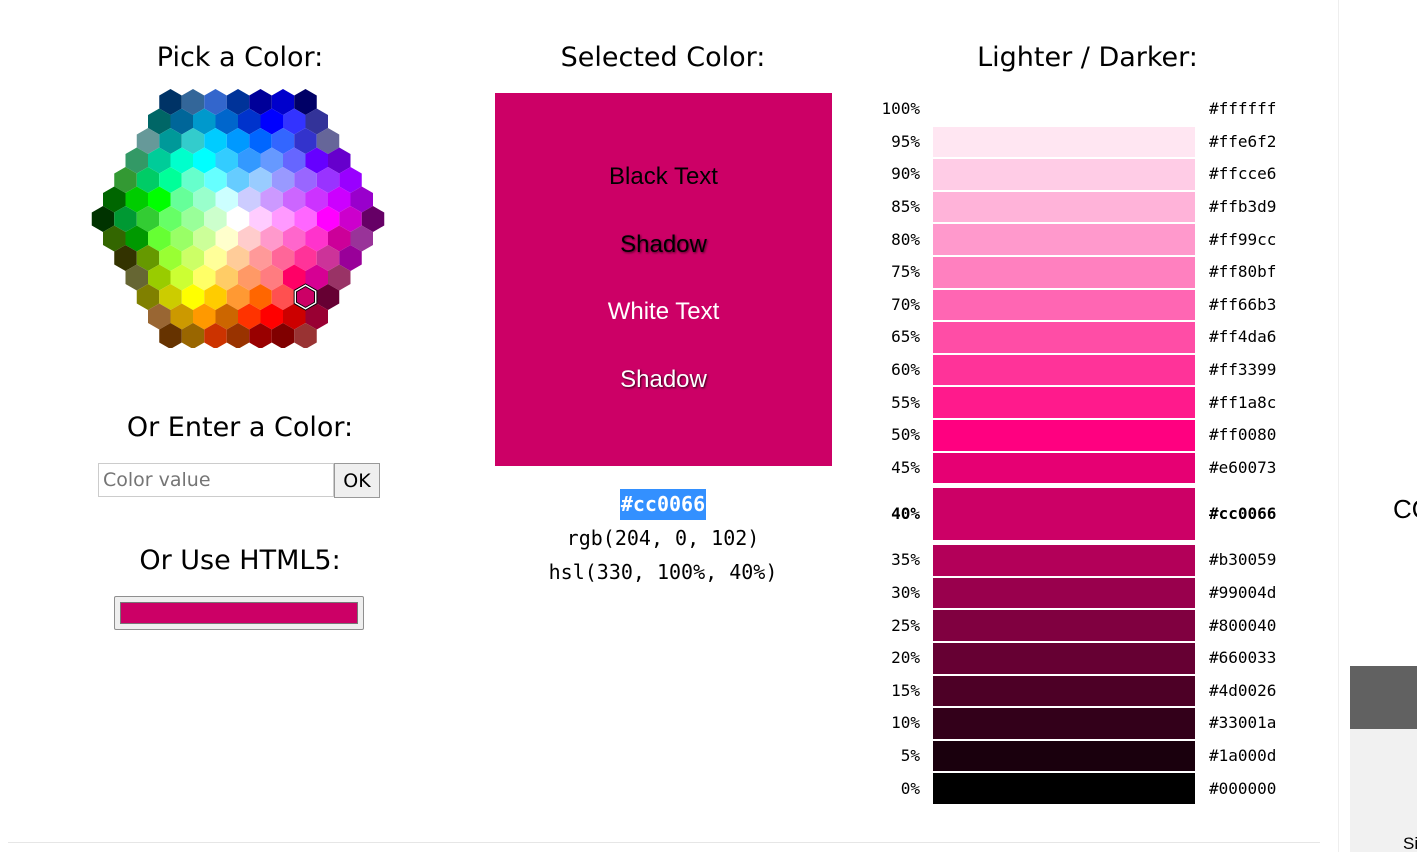 This screenshot has width=1417, height=854. I want to click on sidebar-panel-text: Si, so click(1410, 843).